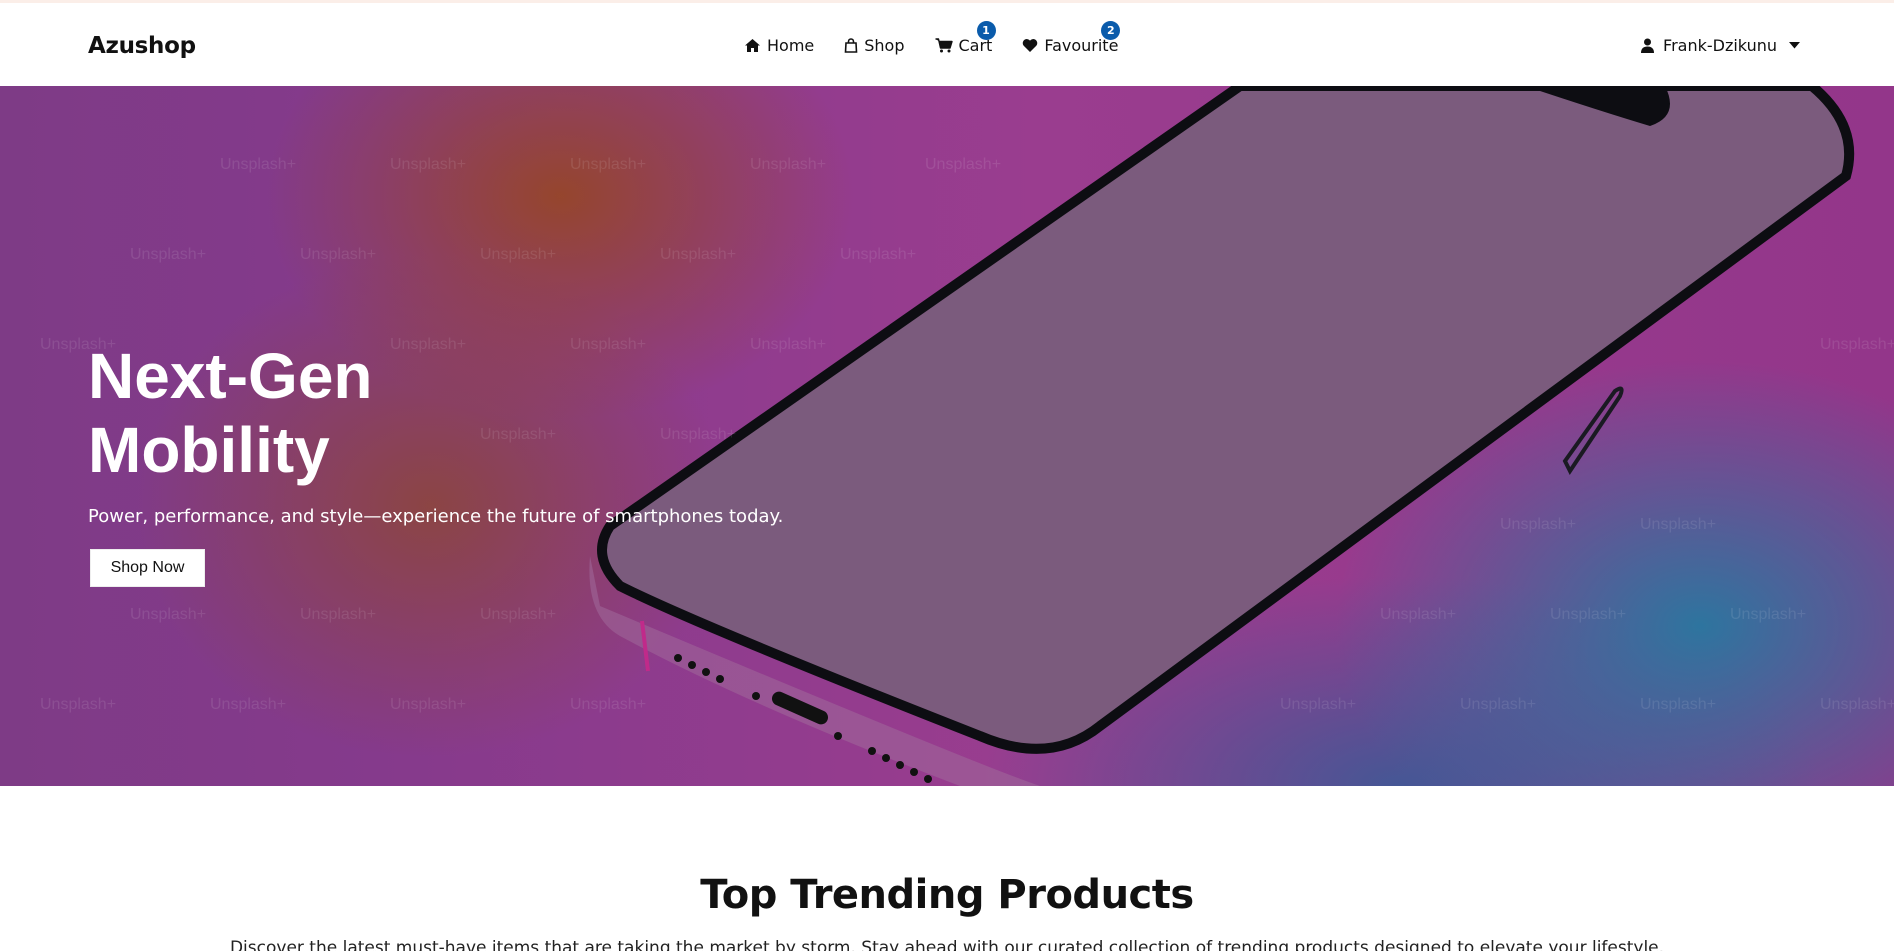 The image size is (1894, 951). What do you see at coordinates (752, 45) in the screenshot?
I see `home-icon` at bounding box center [752, 45].